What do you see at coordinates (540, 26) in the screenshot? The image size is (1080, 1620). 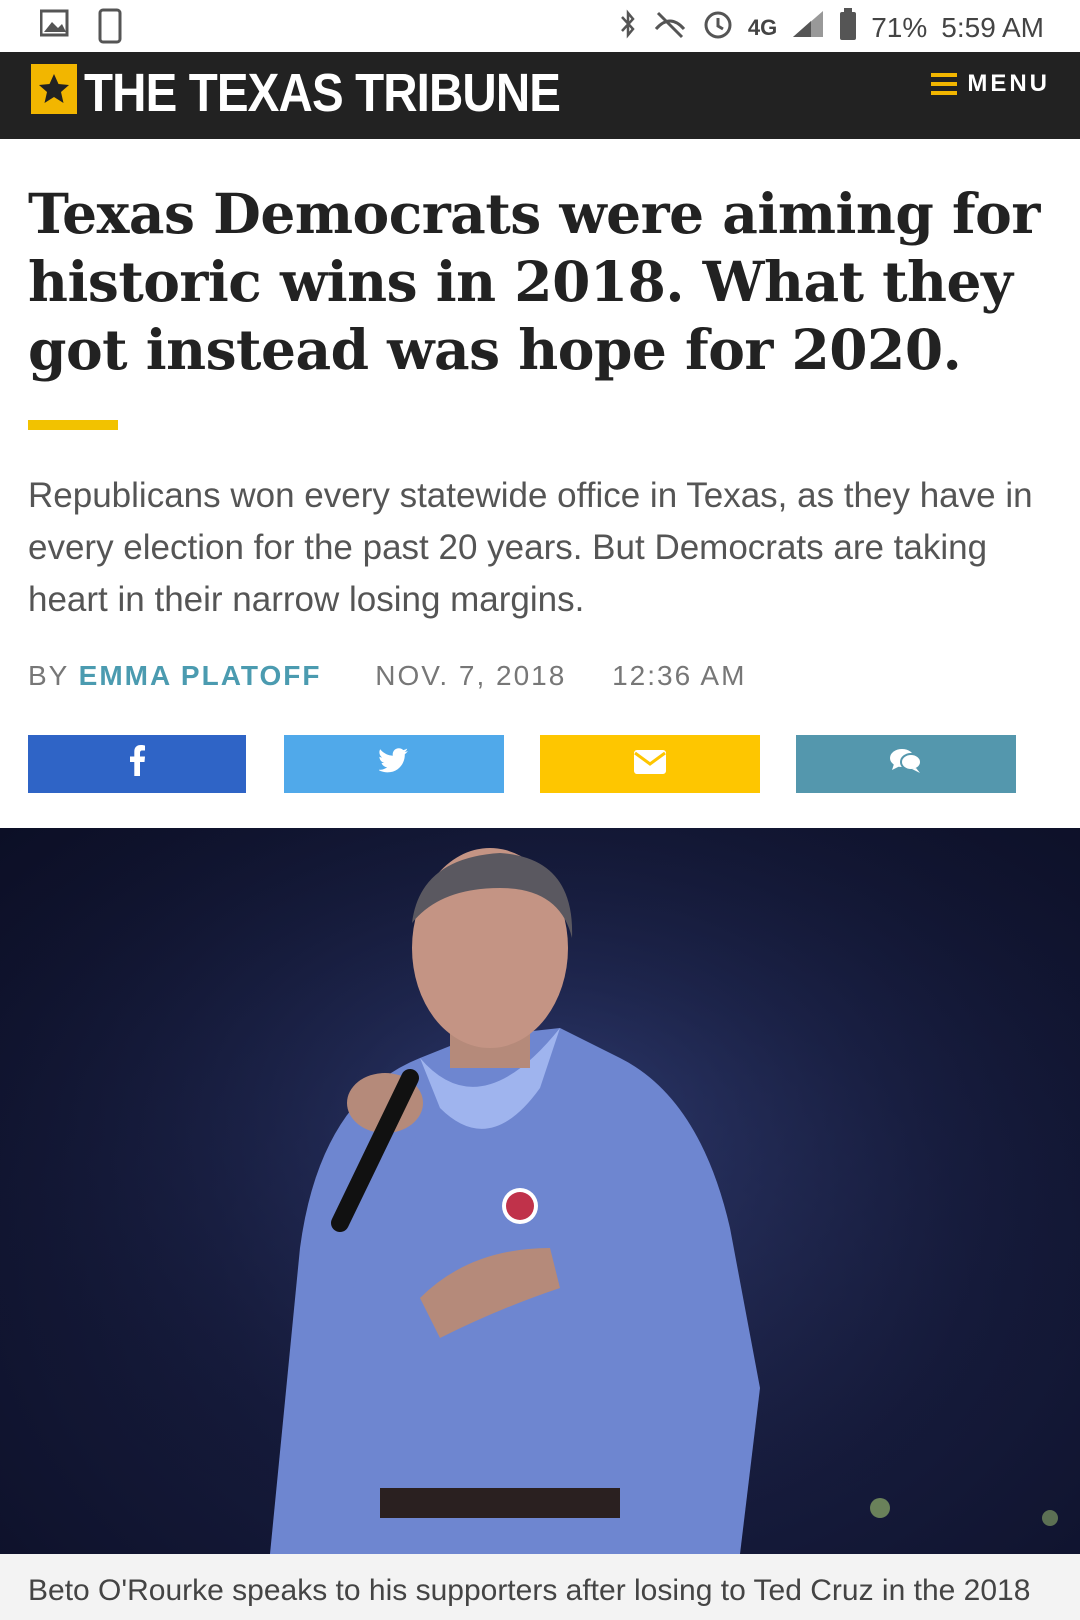 I see `status-bar: 4G 71% 5:59 AM` at bounding box center [540, 26].